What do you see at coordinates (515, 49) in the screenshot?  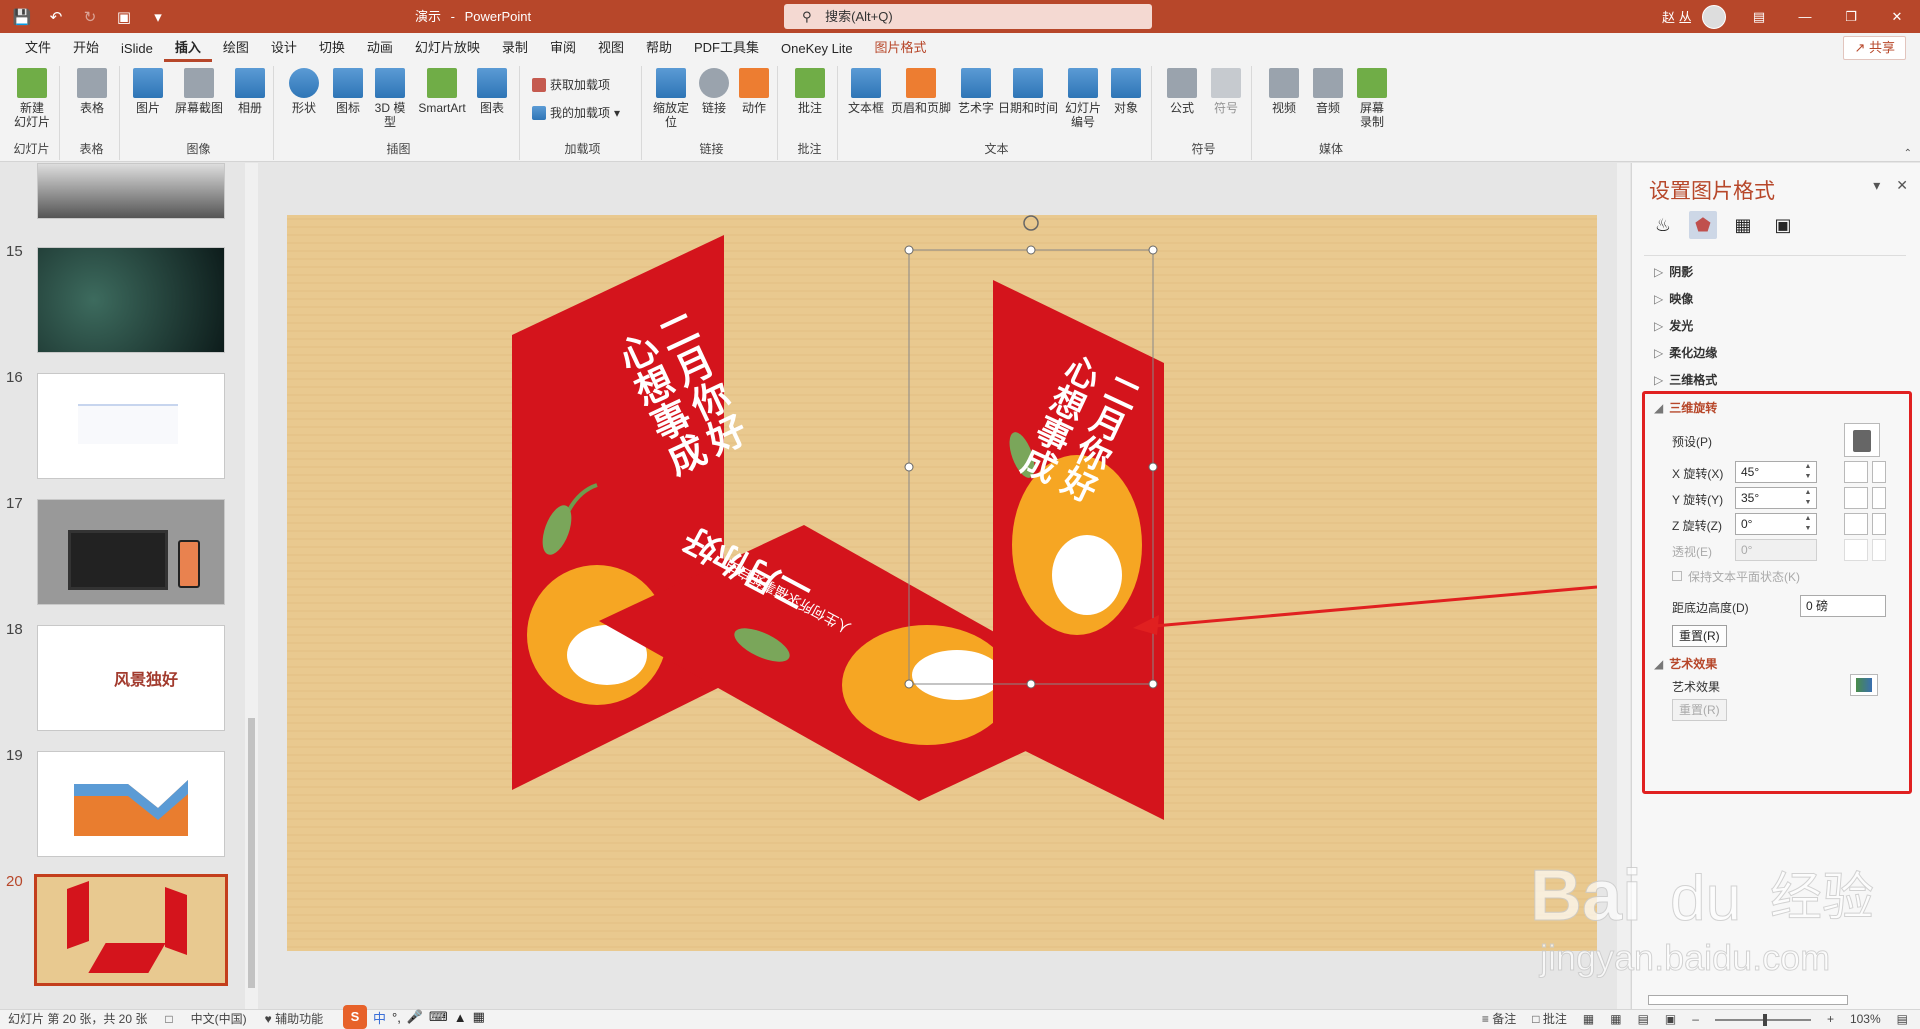 I see `tab-9: 录制` at bounding box center [515, 49].